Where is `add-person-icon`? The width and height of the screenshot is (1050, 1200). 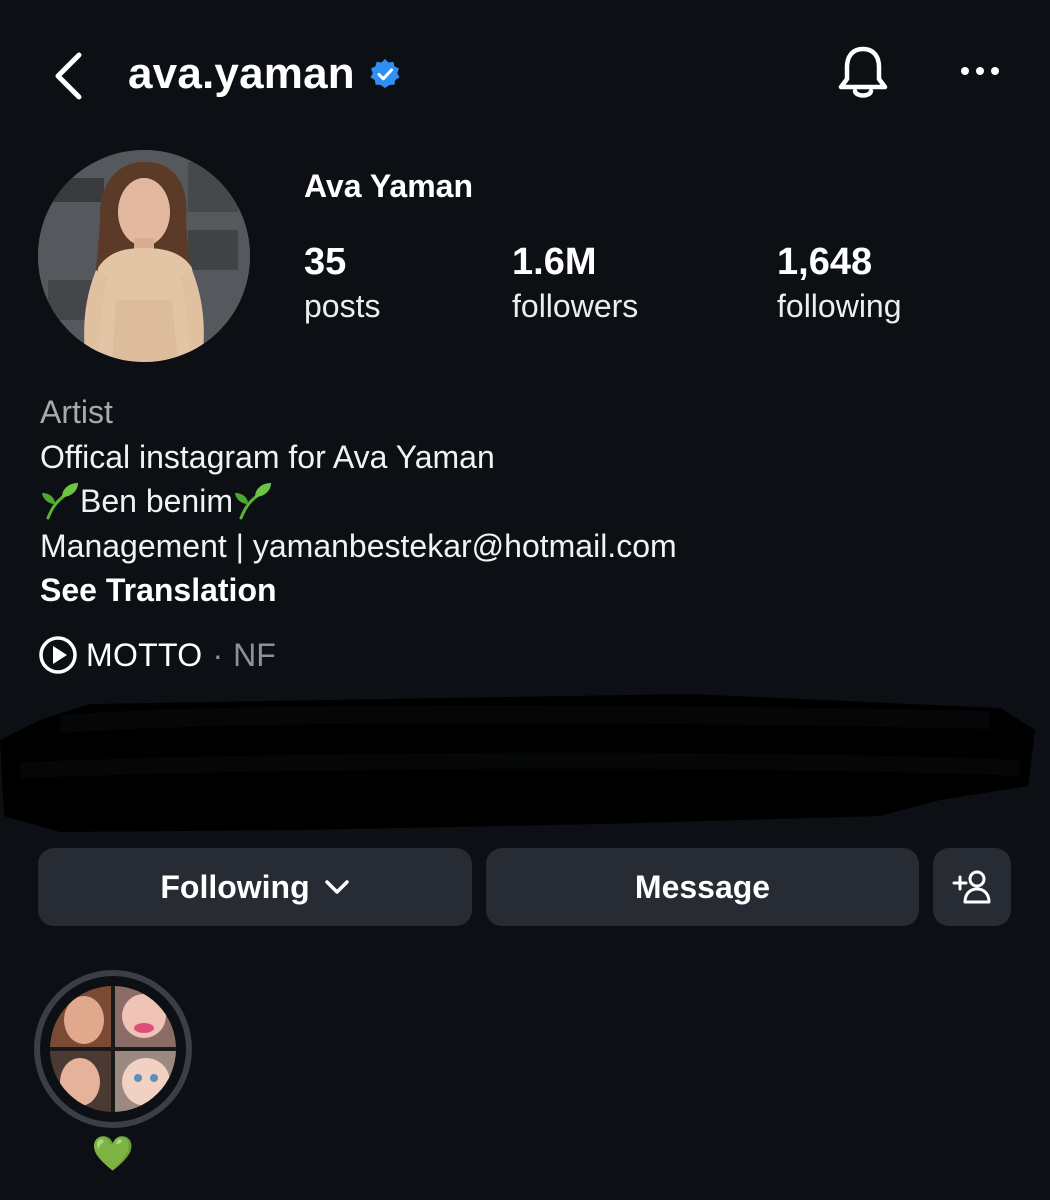 add-person-icon is located at coordinates (972, 887).